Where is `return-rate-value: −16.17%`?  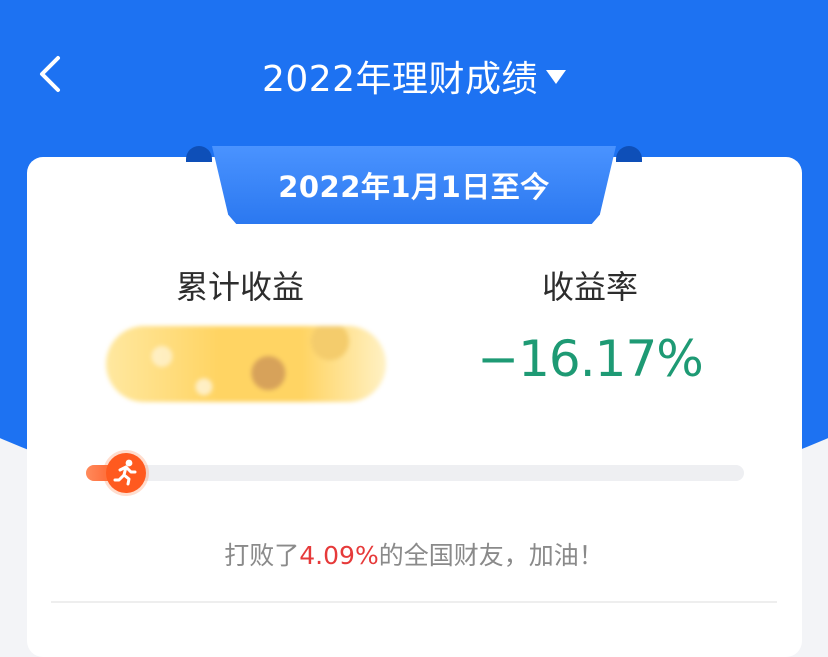
return-rate-value: −16.17% is located at coordinates (590, 359).